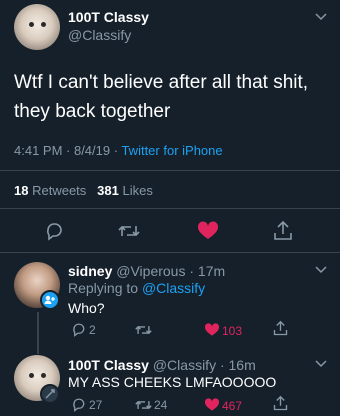  I want to click on reply-header: sidney @Viperous · 17m, so click(146, 271).